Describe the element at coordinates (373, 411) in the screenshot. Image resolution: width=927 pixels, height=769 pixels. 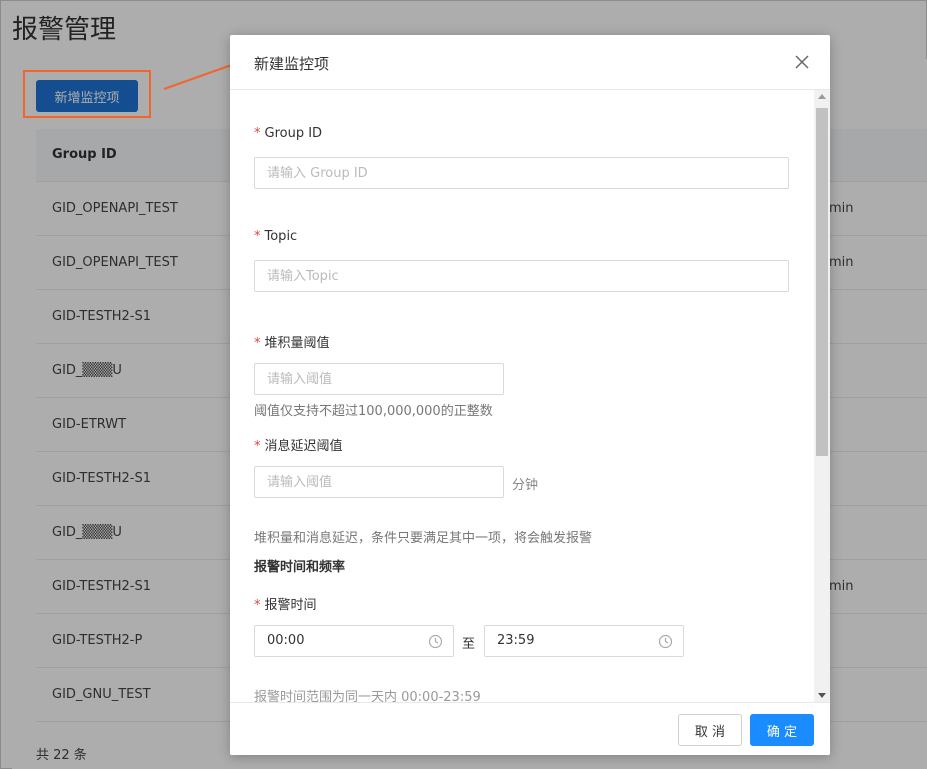
I see `backlog-threshold-hint: 阈值仅支持不超过100,000,000的正整数` at that location.